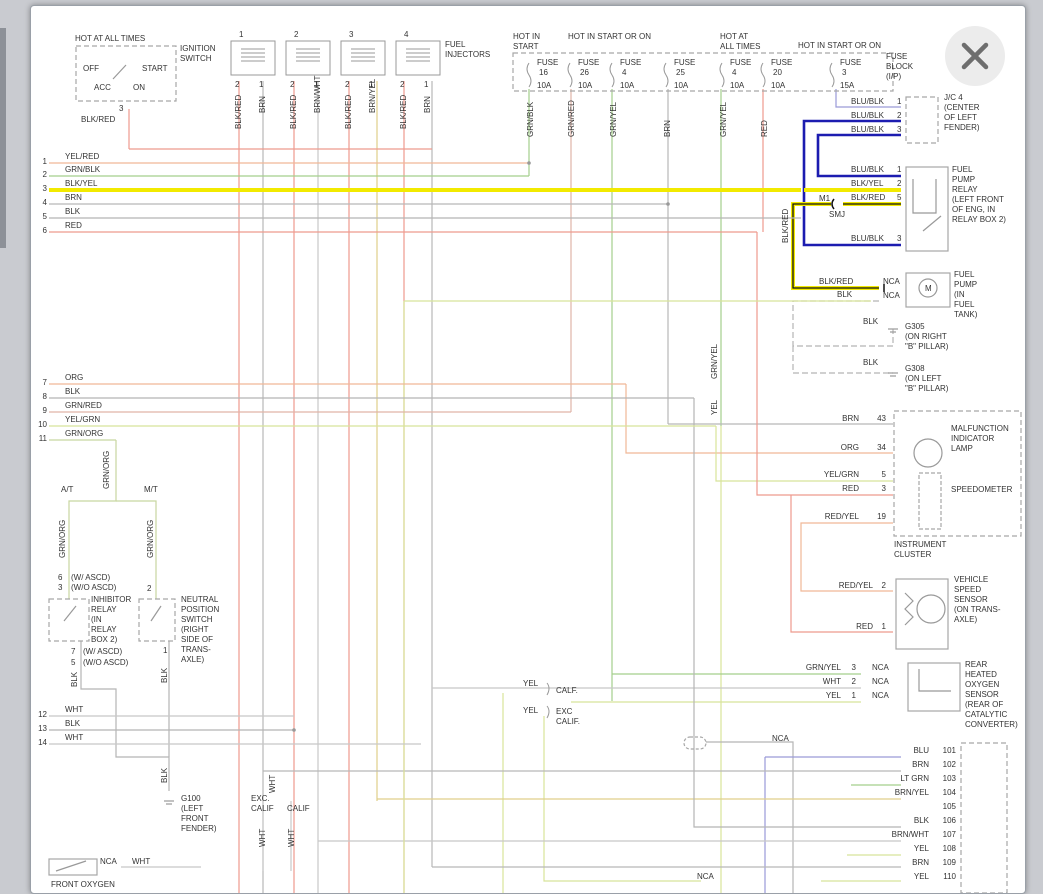 The image size is (1043, 894). Describe the element at coordinates (198, 48) in the screenshot. I see `label-ignition-switch-line: IGNITION` at that location.